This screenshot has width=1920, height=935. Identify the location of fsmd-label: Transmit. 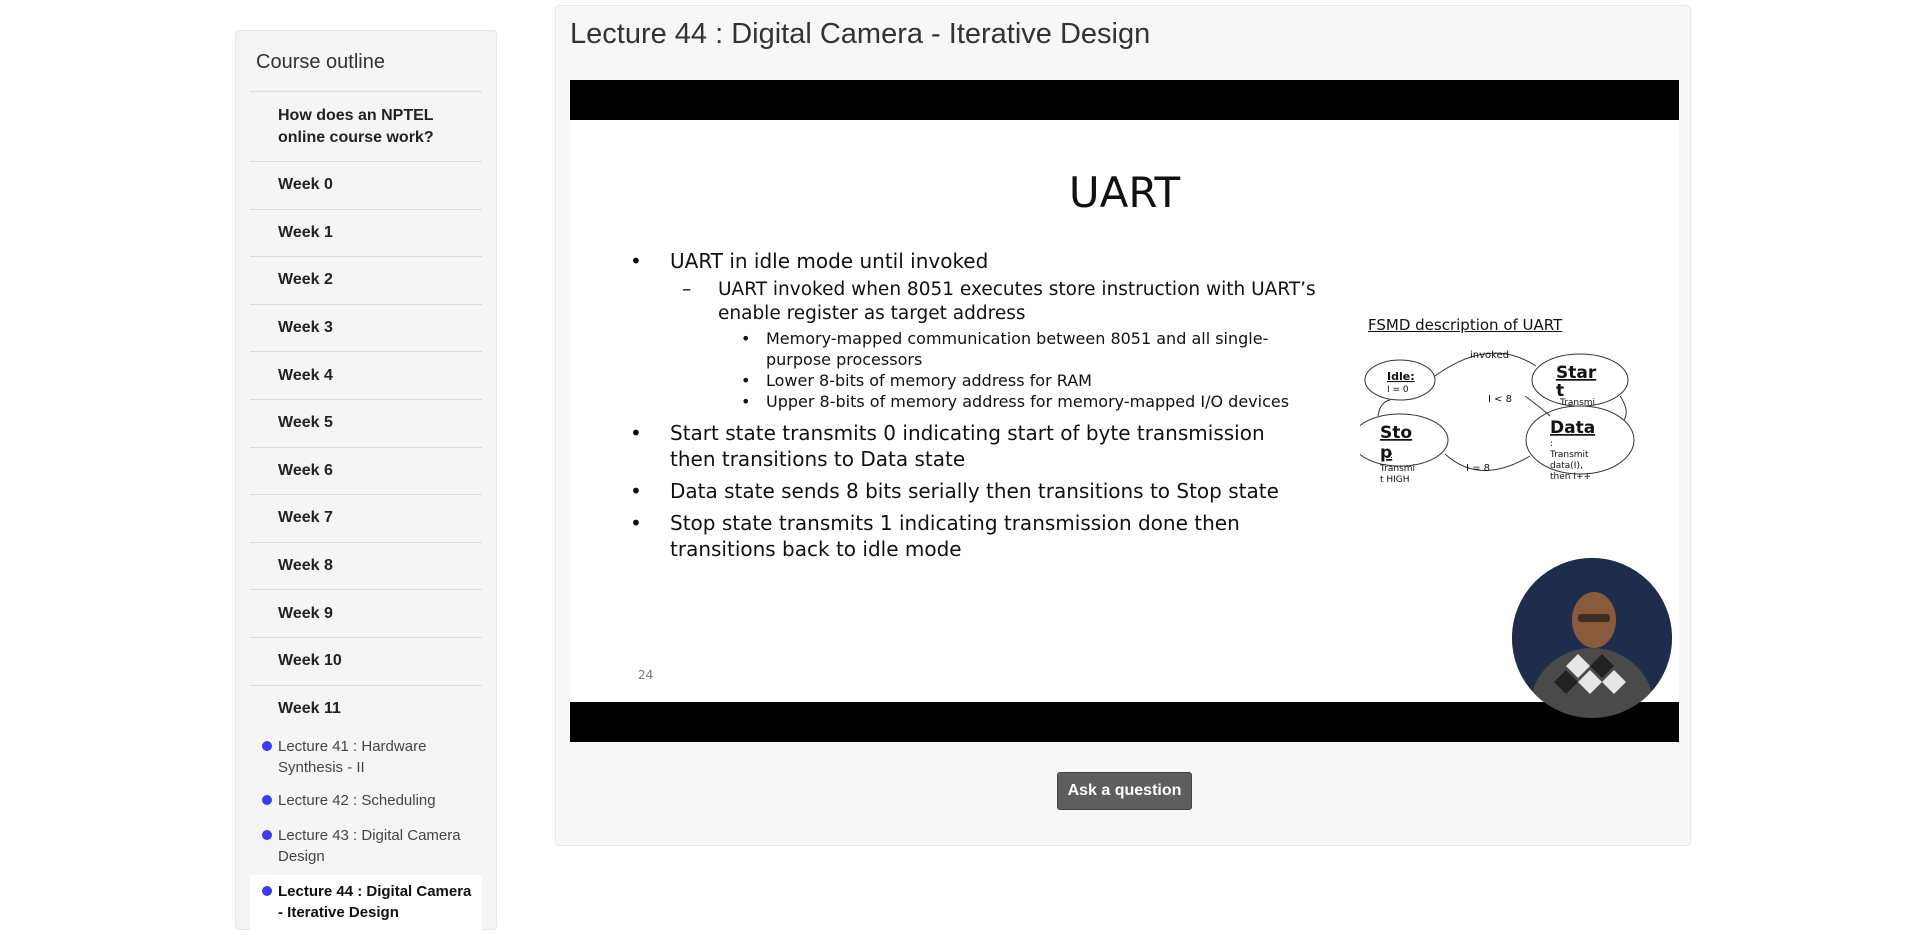
(1569, 455).